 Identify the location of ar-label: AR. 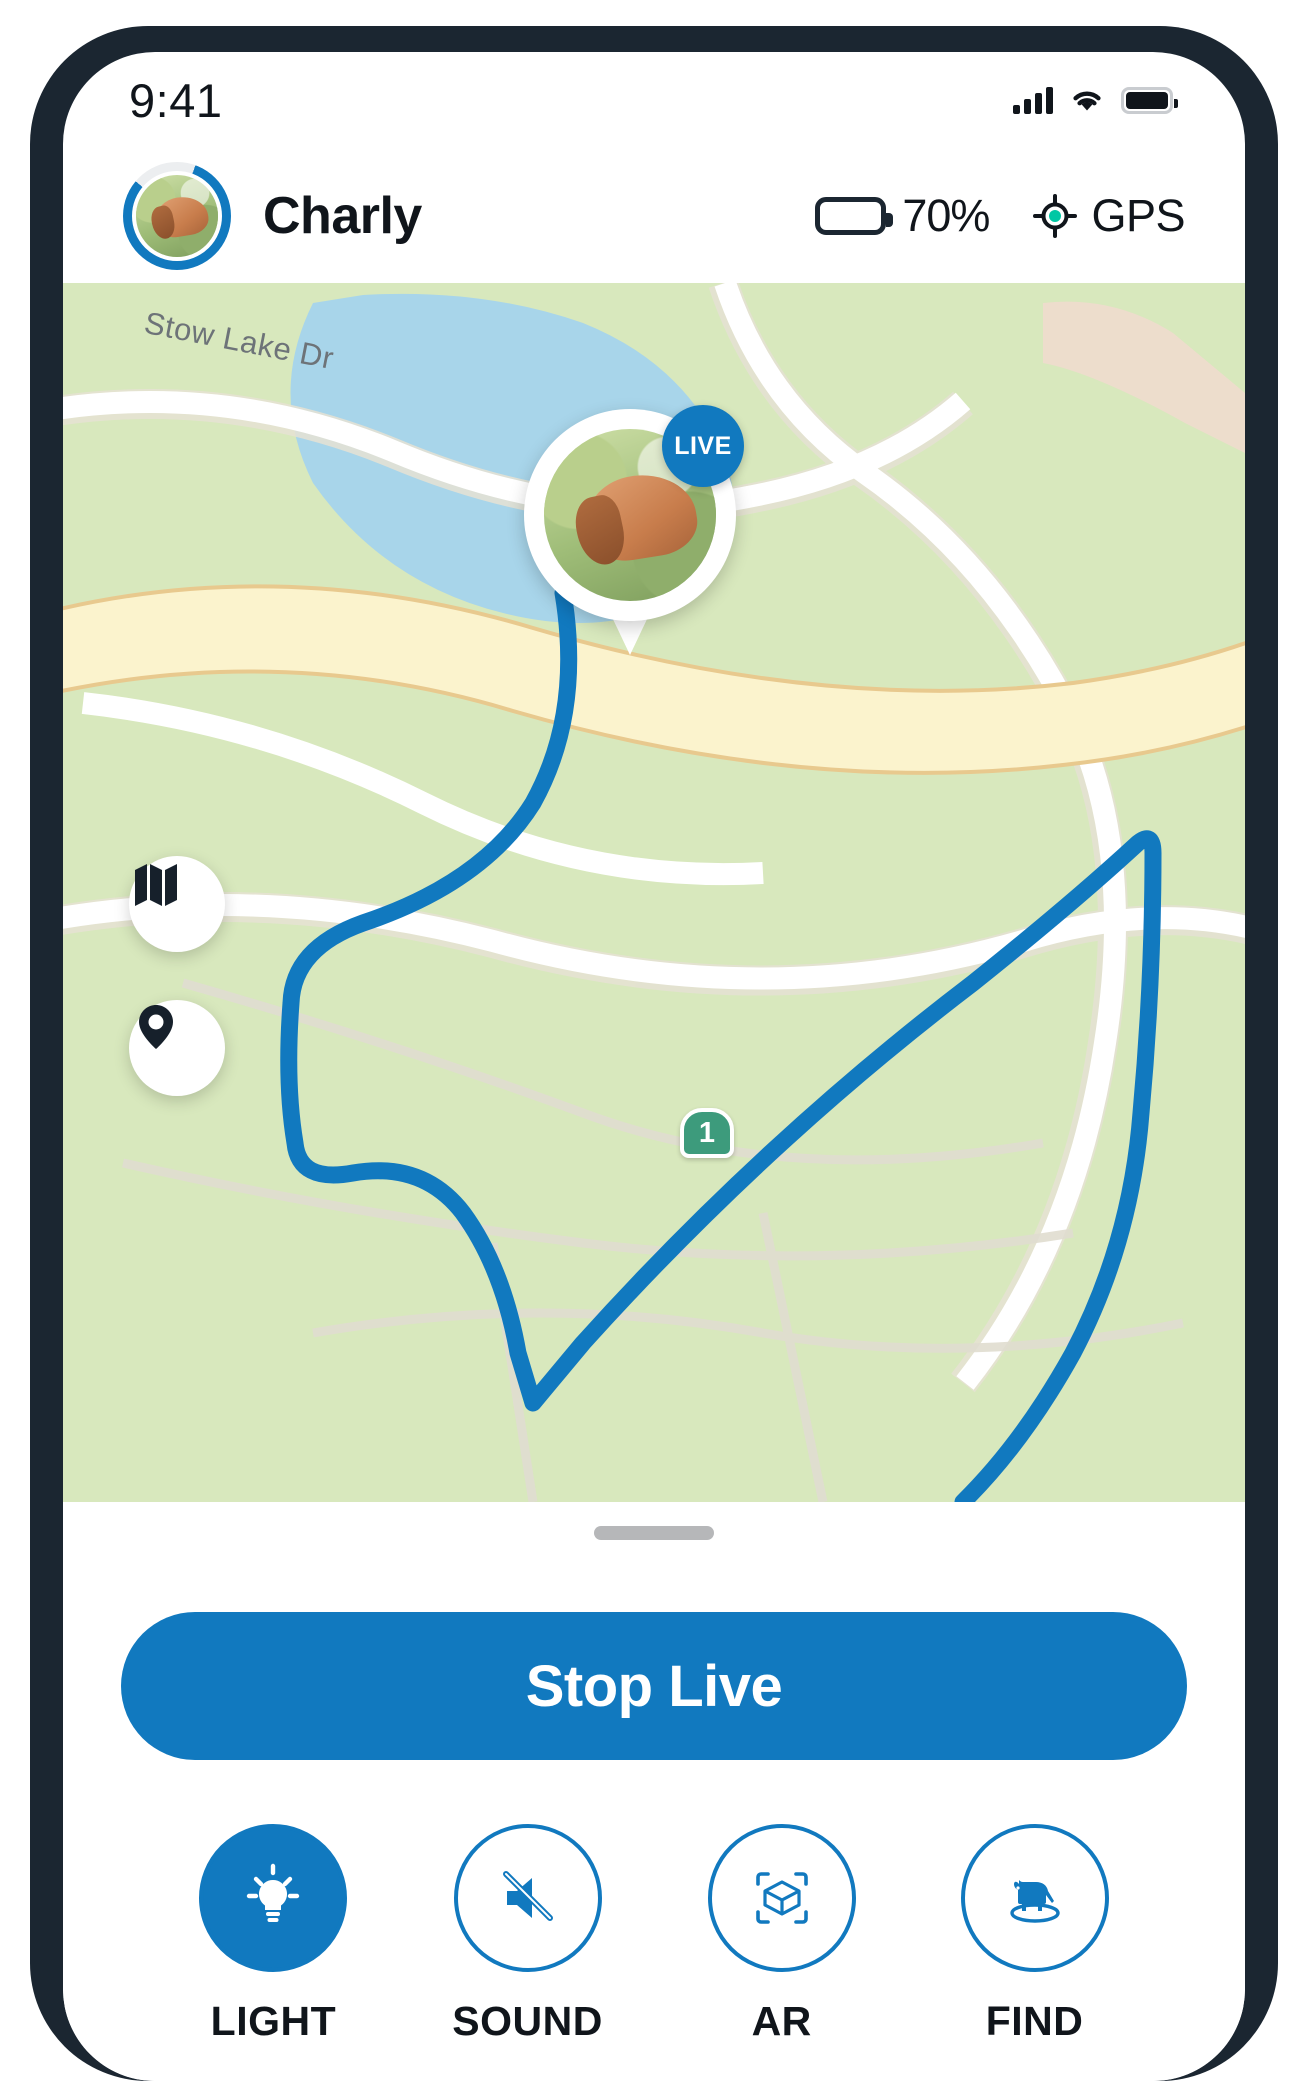
(781, 2021).